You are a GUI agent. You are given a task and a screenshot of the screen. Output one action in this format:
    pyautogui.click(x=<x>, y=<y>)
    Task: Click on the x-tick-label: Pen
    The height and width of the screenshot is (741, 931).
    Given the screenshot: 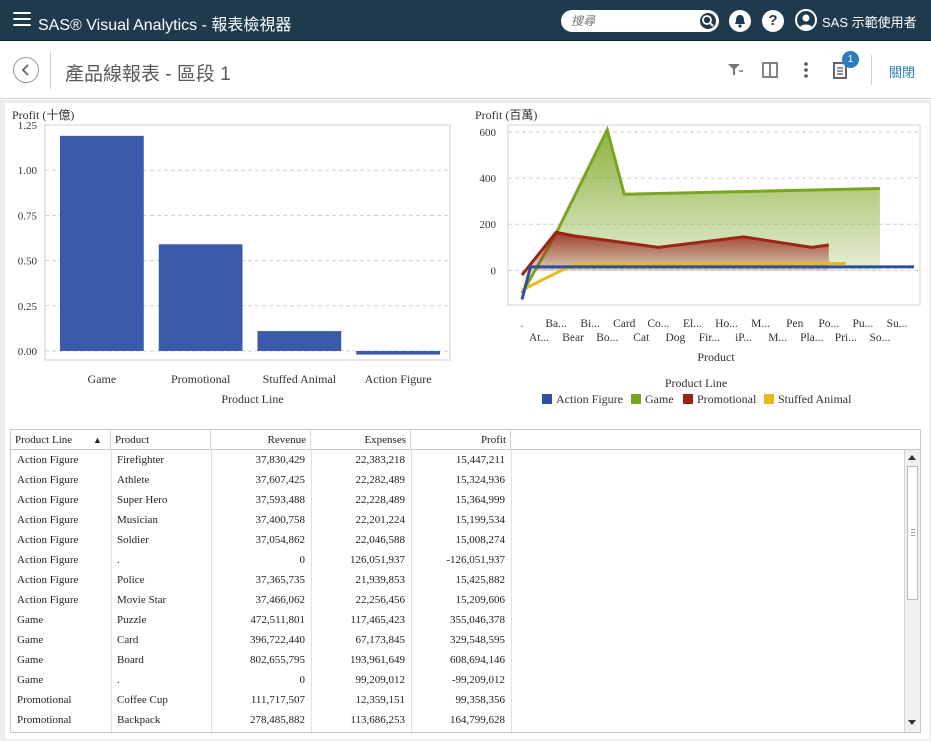 What is the action you would take?
    pyautogui.click(x=795, y=324)
    